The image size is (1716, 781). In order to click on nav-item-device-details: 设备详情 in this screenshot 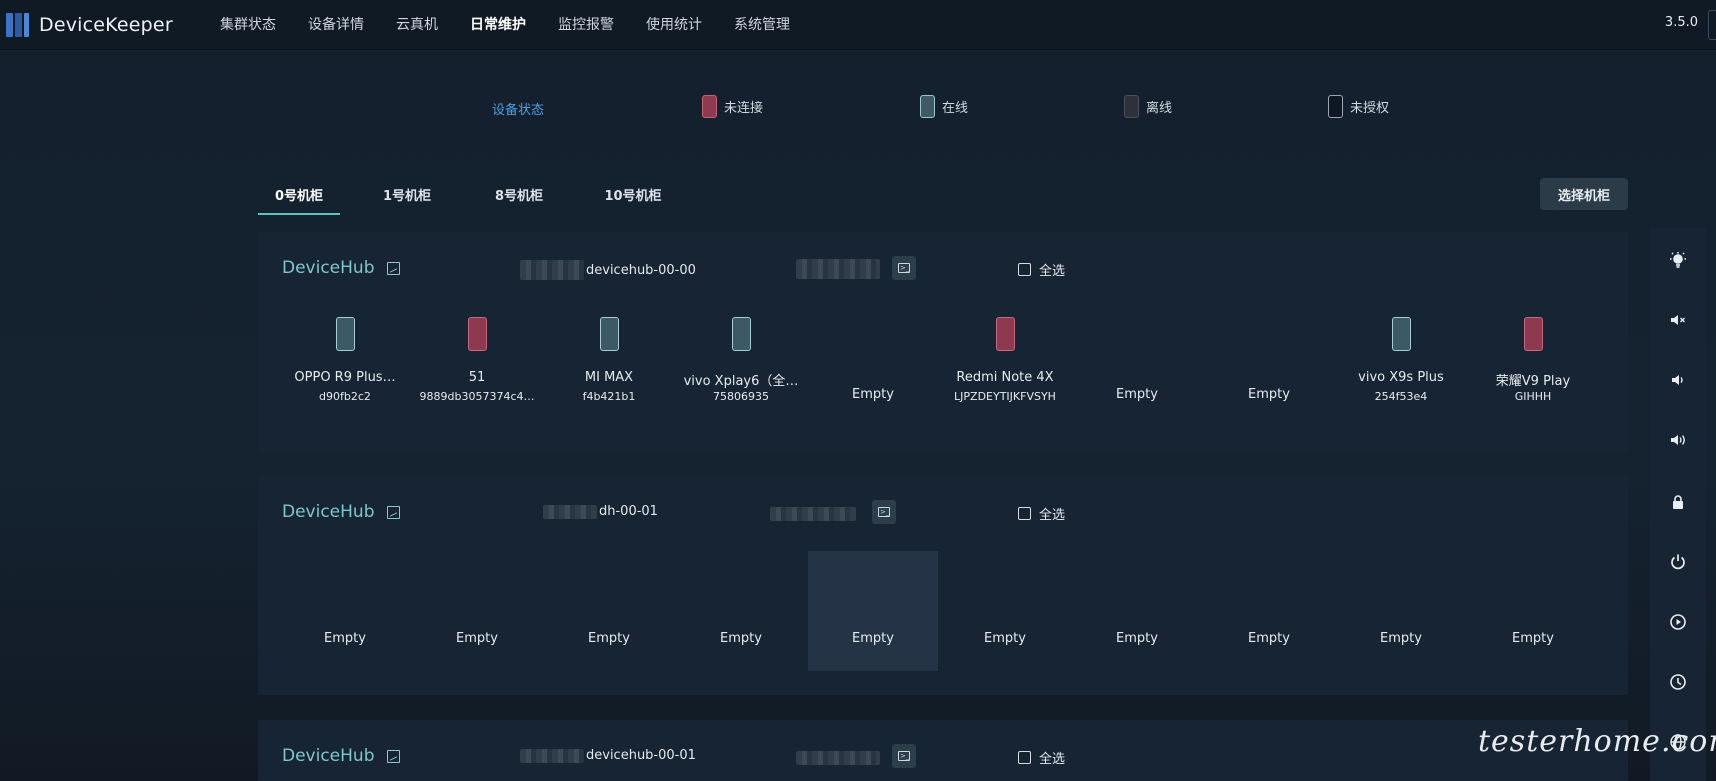, I will do `click(336, 25)`.